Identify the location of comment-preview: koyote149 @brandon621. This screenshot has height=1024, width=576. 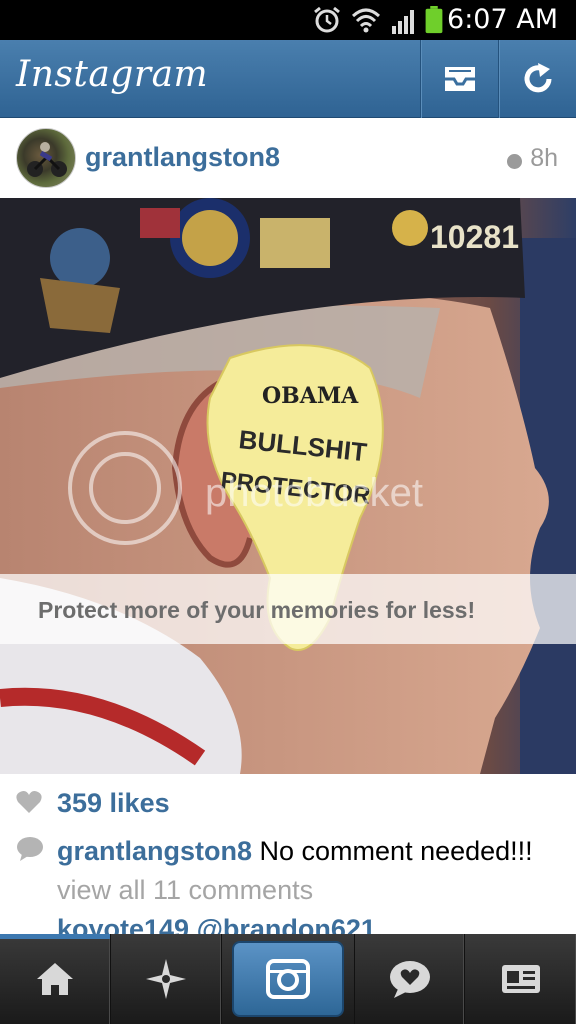
(216, 924).